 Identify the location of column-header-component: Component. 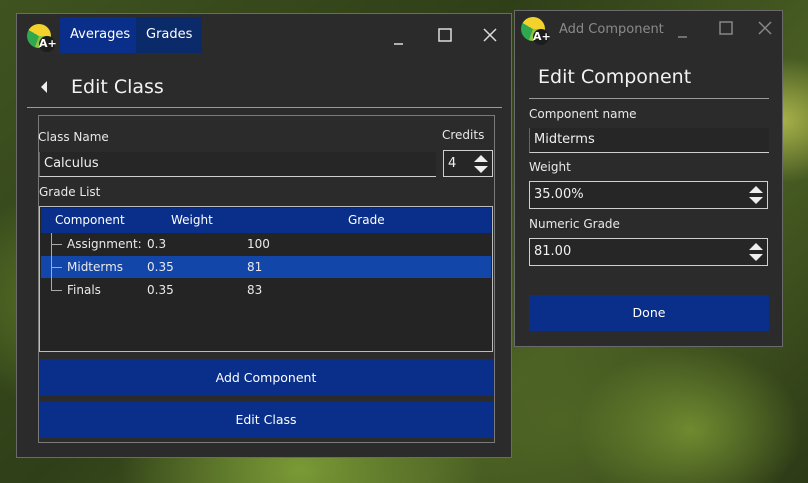
(90, 220).